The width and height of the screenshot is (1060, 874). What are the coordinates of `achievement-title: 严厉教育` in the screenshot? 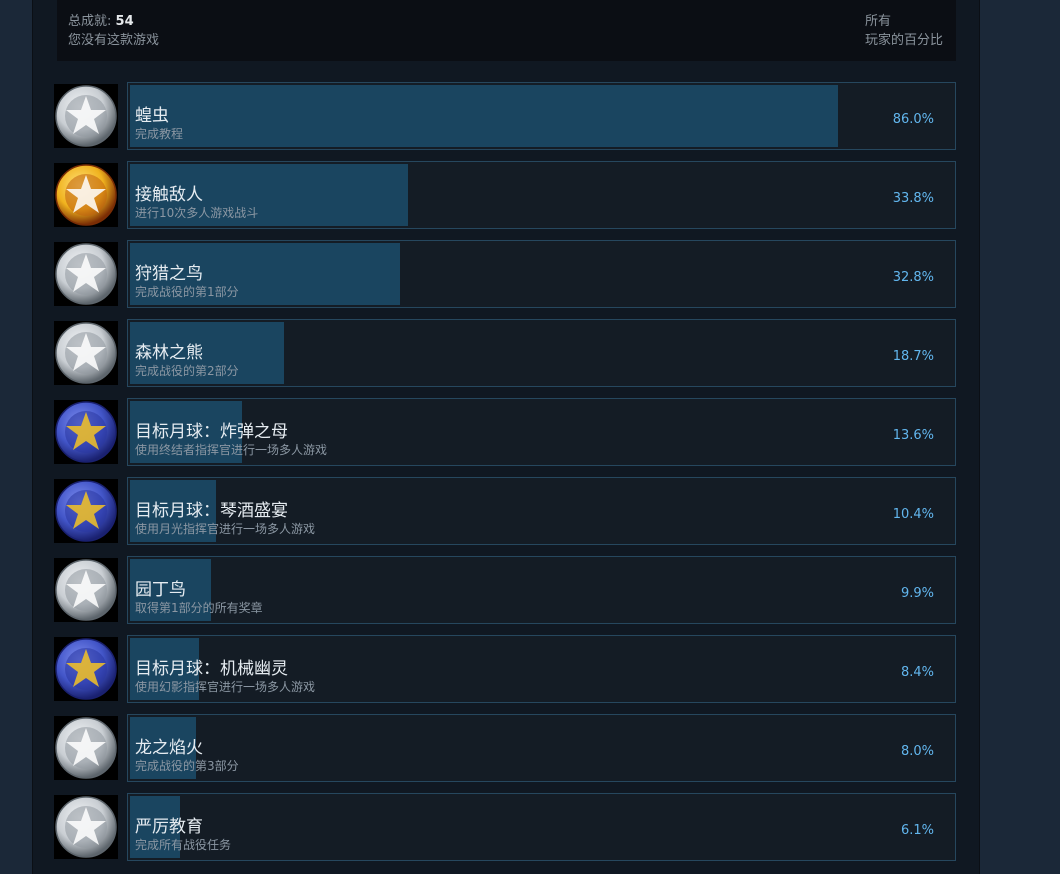 It's located at (169, 827).